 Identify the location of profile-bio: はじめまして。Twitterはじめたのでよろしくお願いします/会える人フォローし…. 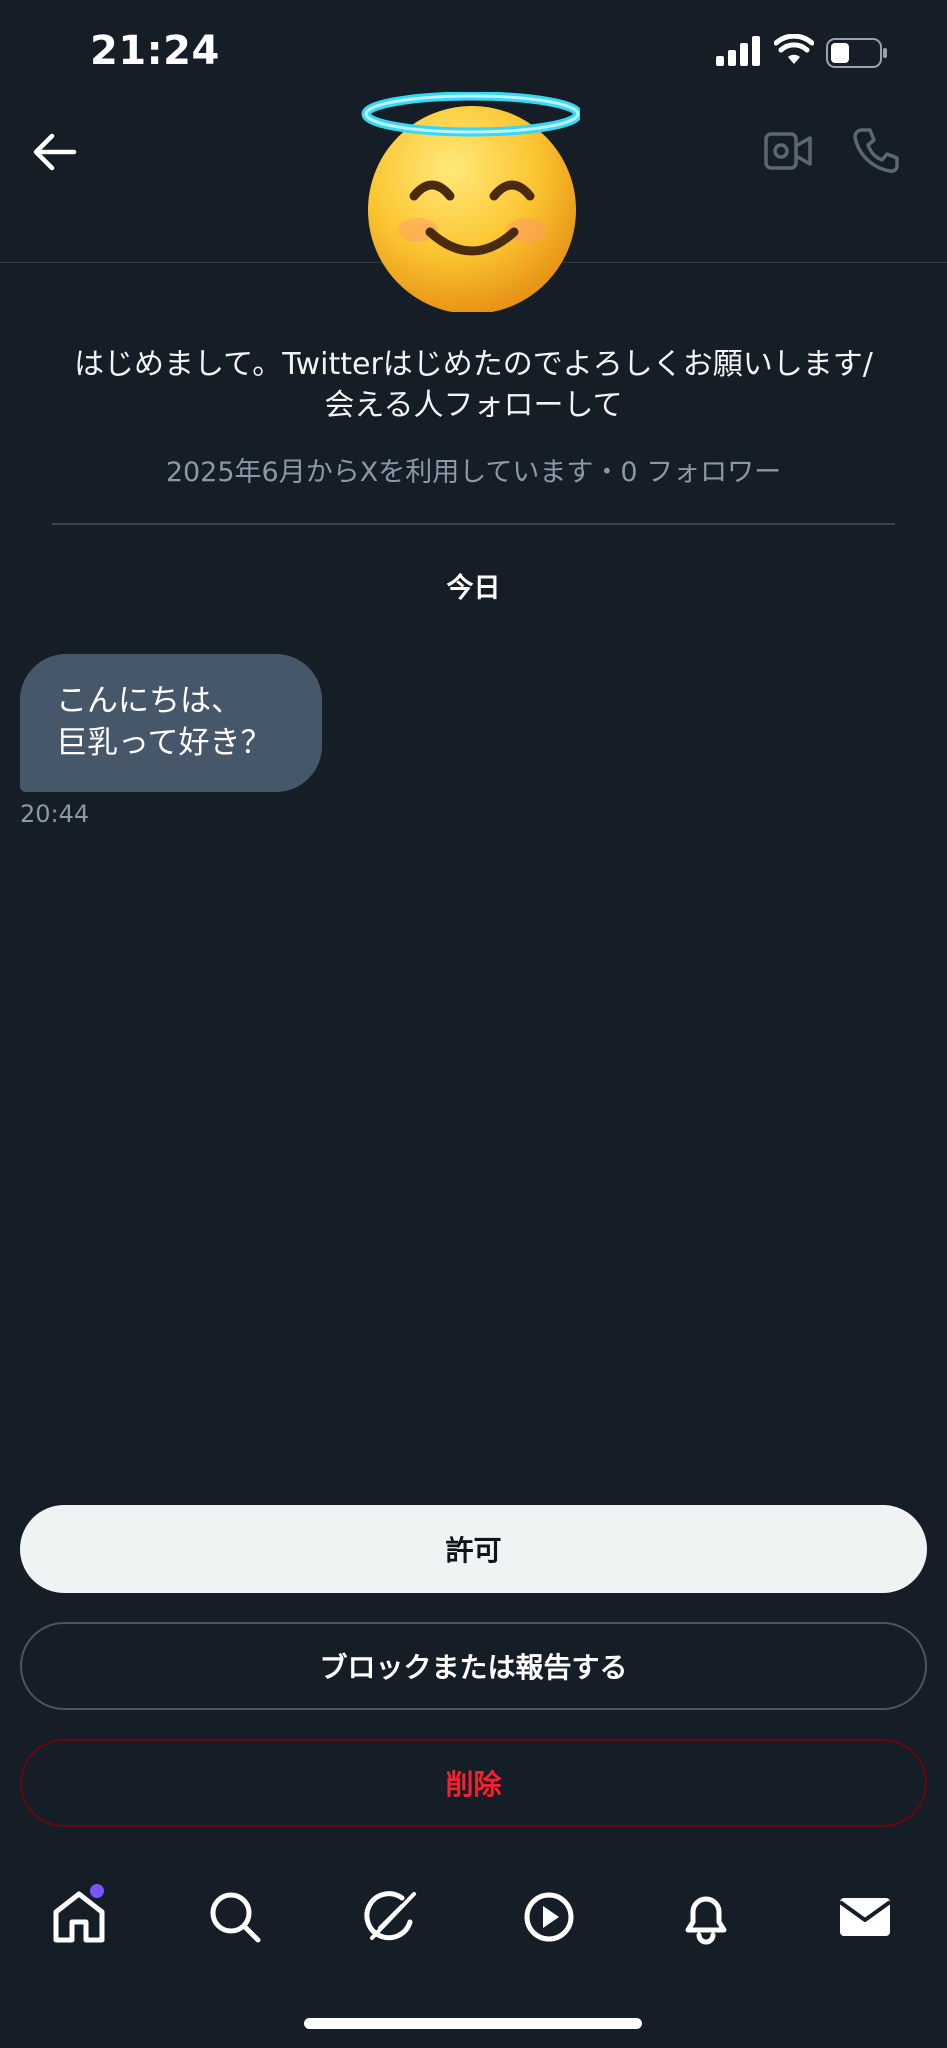
(473, 385).